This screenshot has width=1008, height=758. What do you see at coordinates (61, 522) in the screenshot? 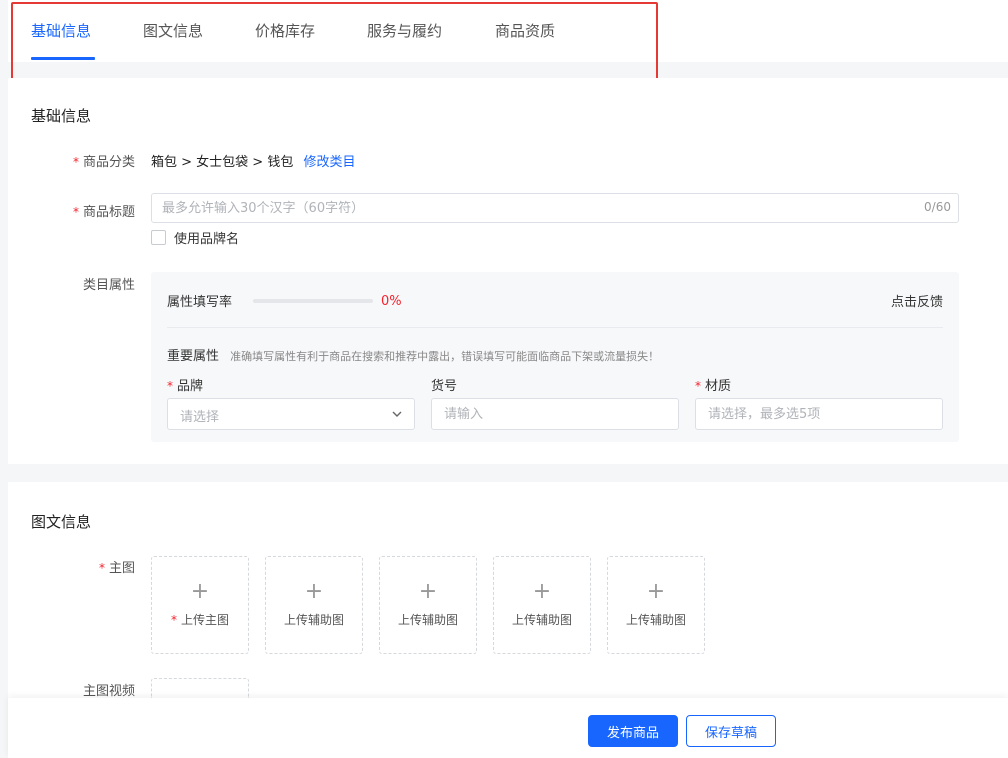
I see `media-info-title: 图文信息` at bounding box center [61, 522].